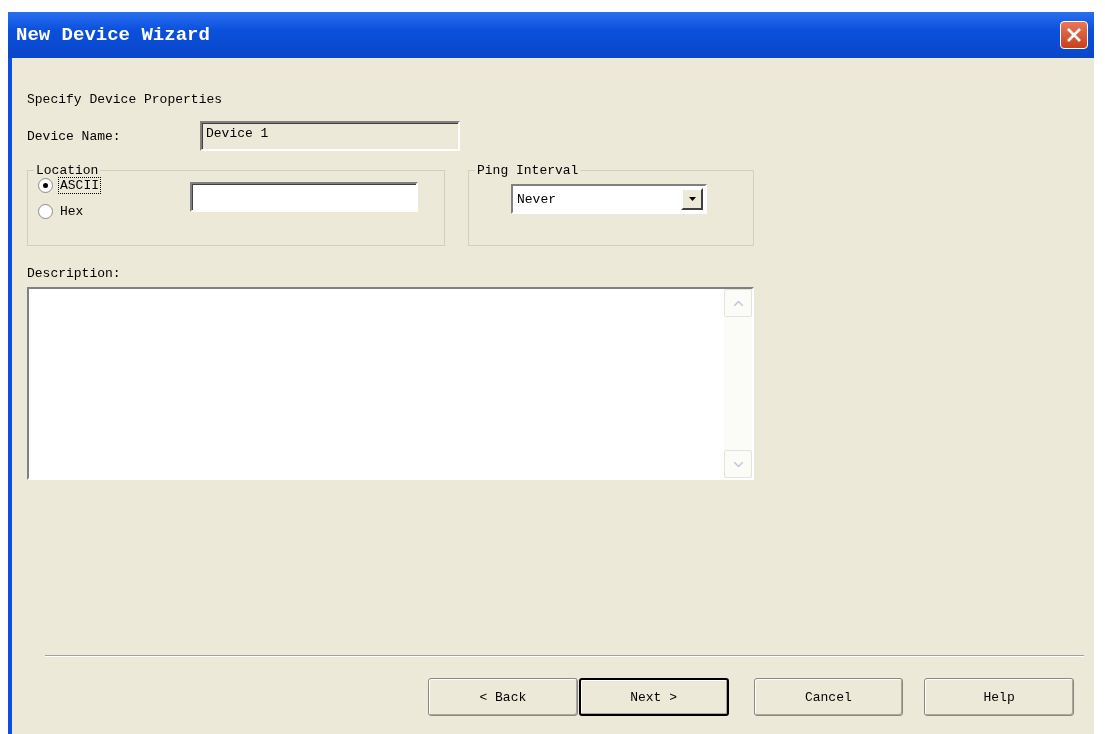  What do you see at coordinates (74, 273) in the screenshot?
I see `field-label: Description:` at bounding box center [74, 273].